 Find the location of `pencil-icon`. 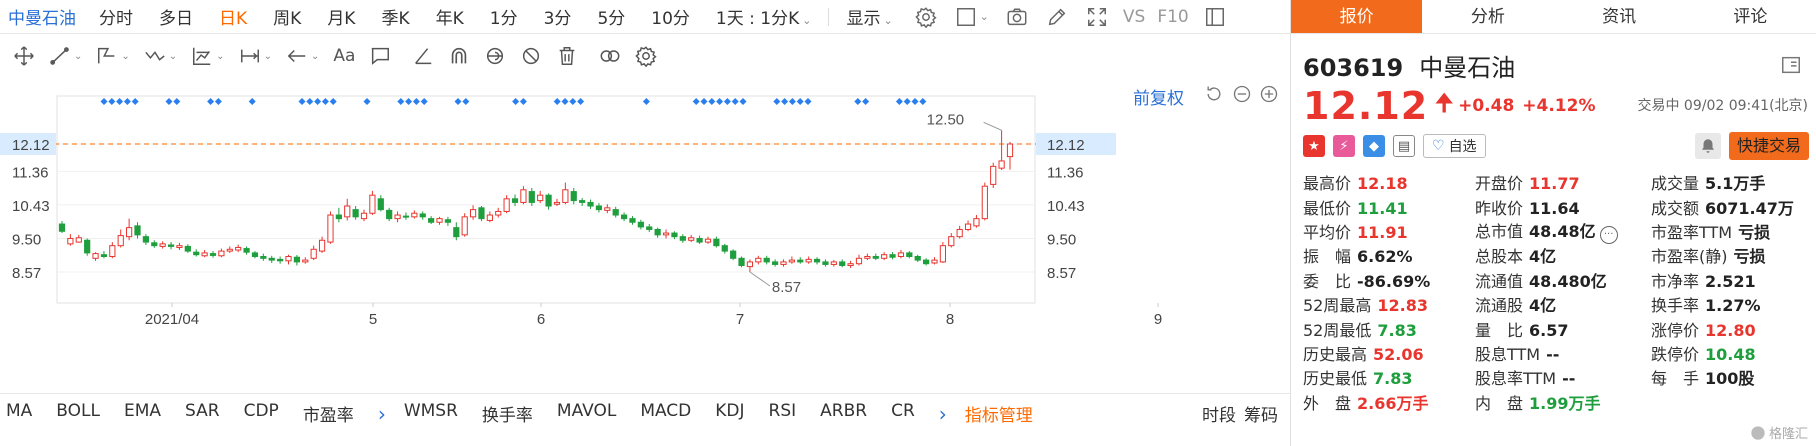

pencil-icon is located at coordinates (1057, 17).